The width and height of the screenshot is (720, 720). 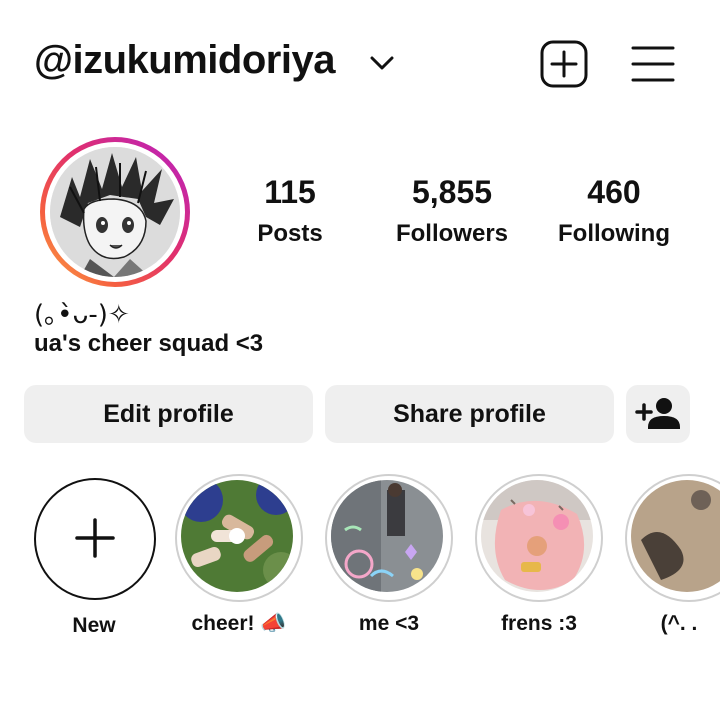 I want to click on share-profile-button: Share profile, so click(x=469, y=414).